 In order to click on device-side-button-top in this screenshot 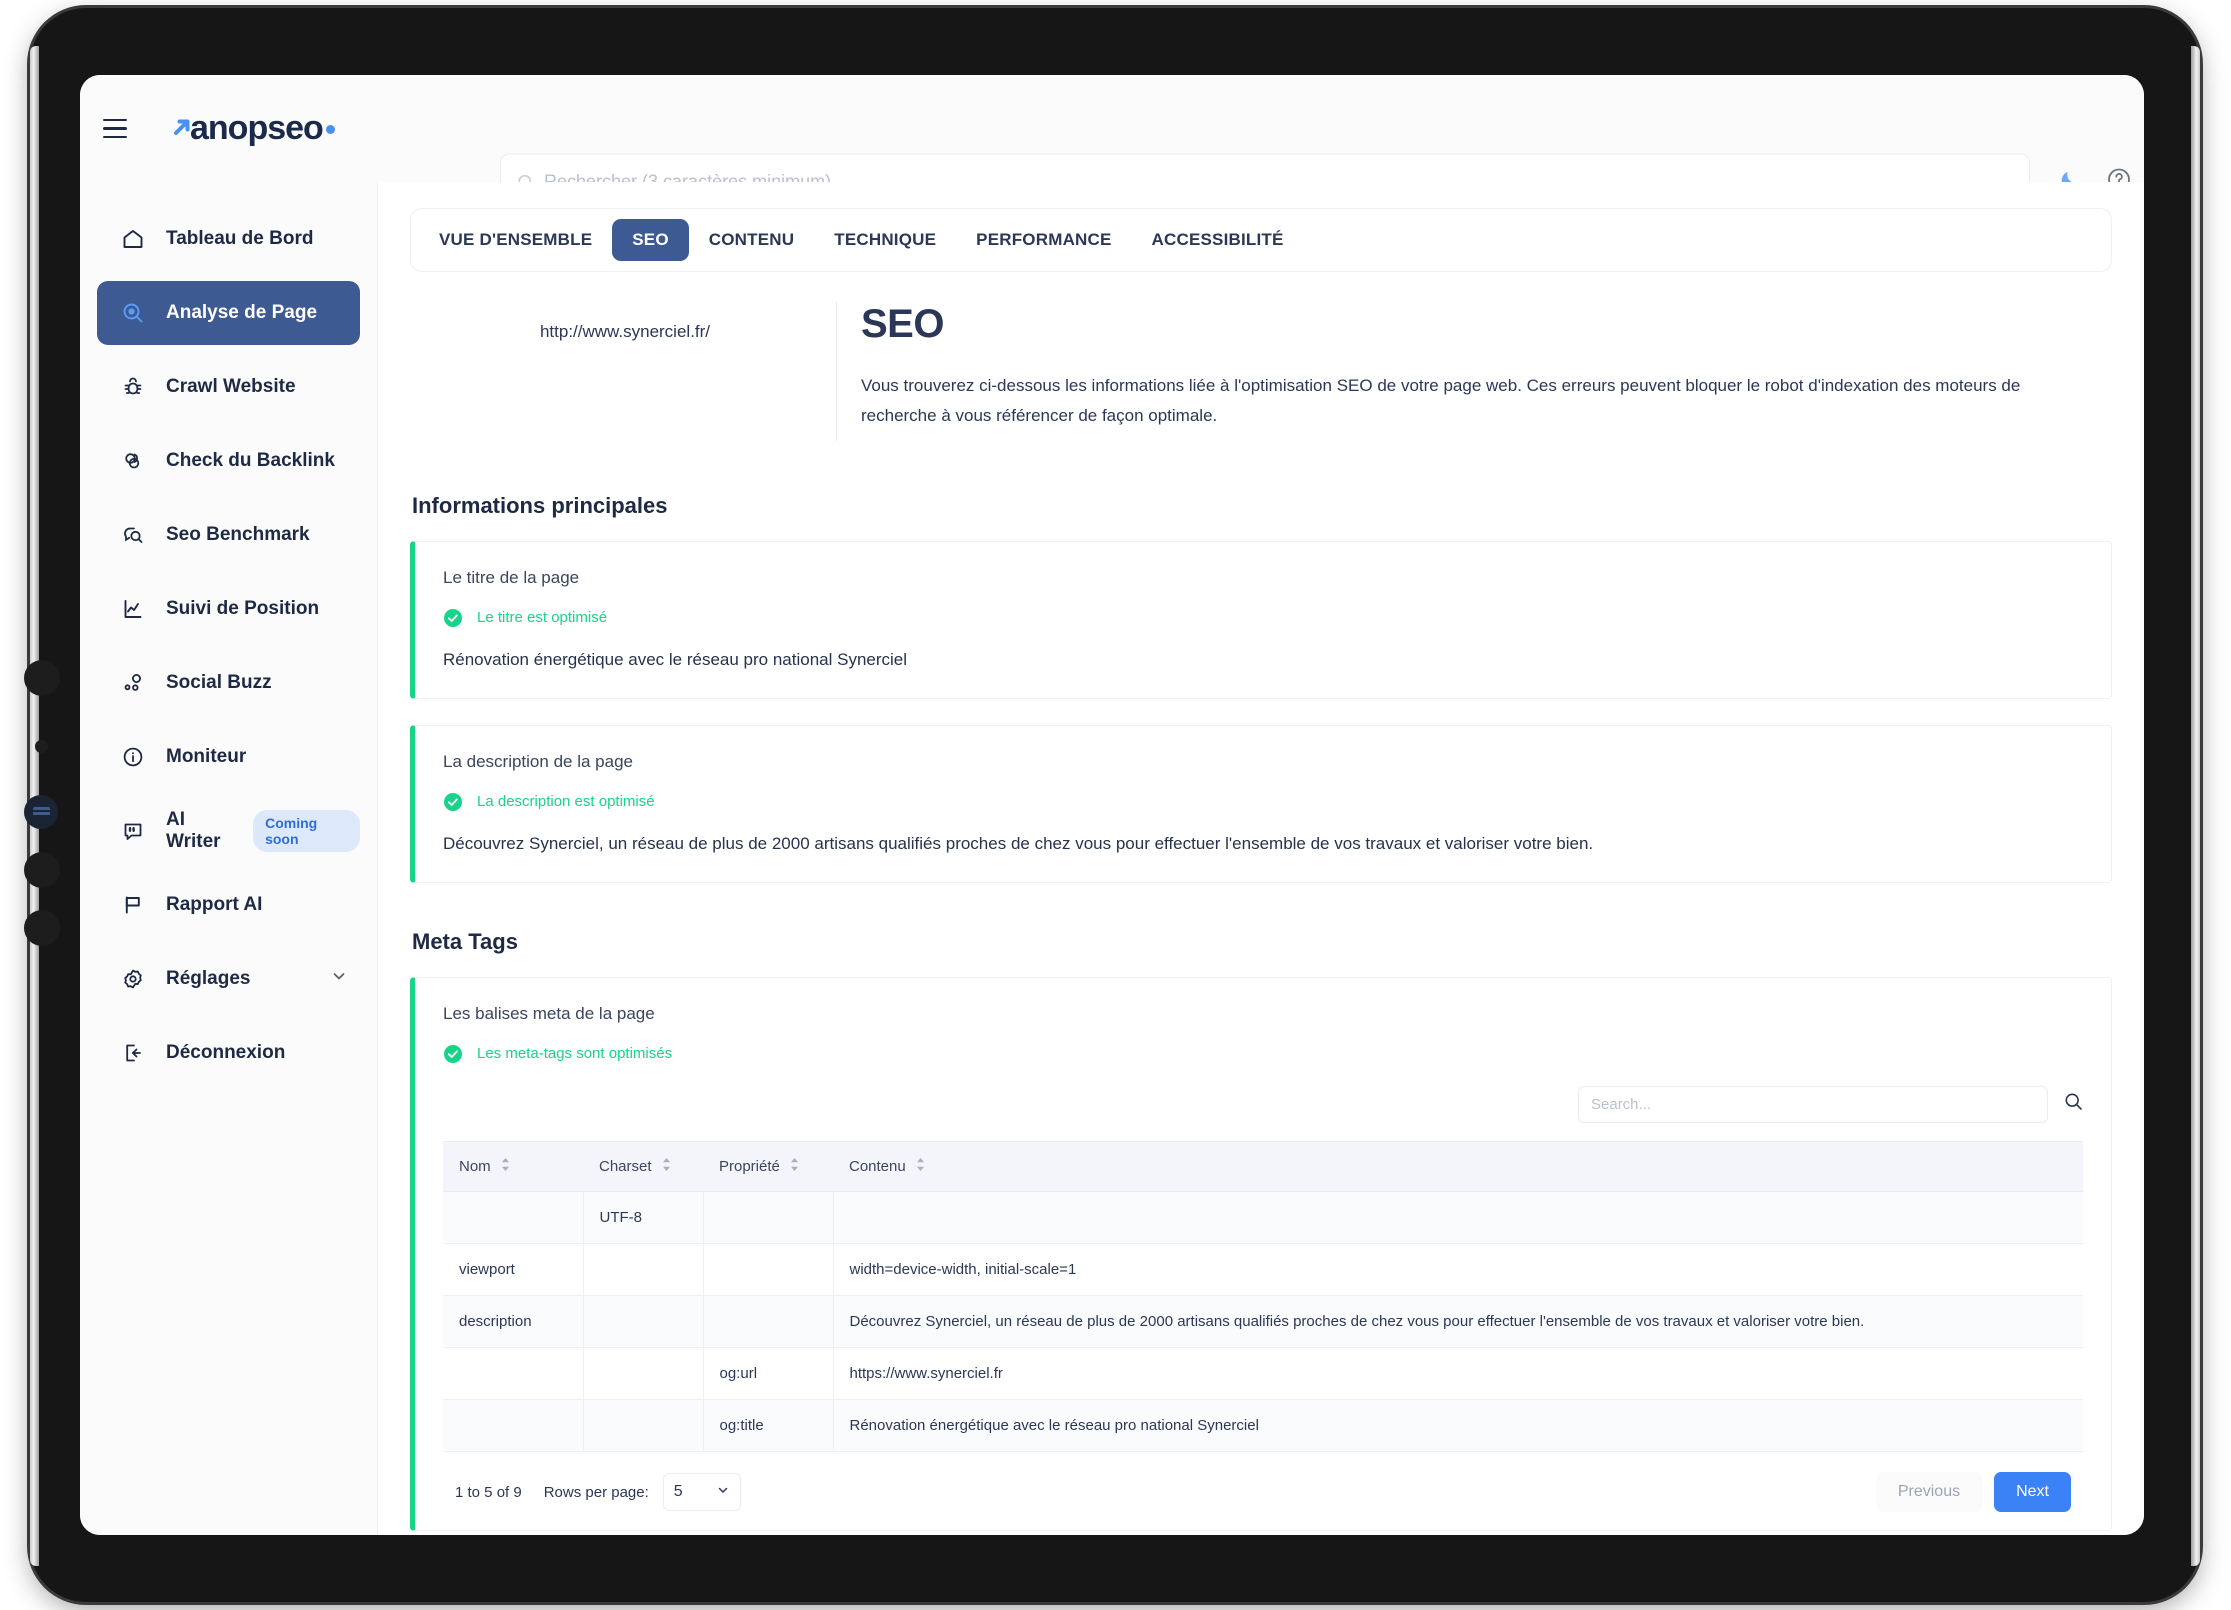, I will do `click(42, 678)`.